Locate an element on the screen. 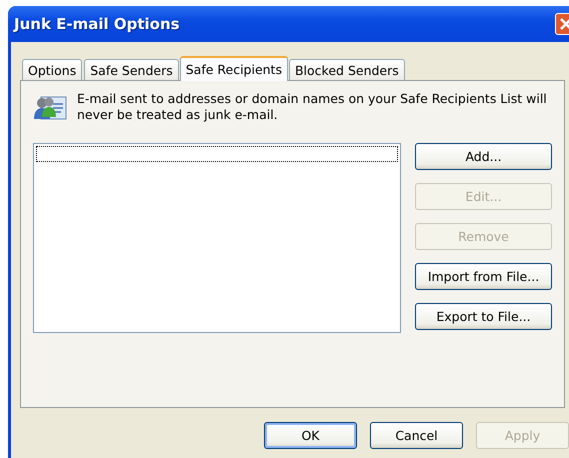  dialog-button: OK is located at coordinates (310, 435).